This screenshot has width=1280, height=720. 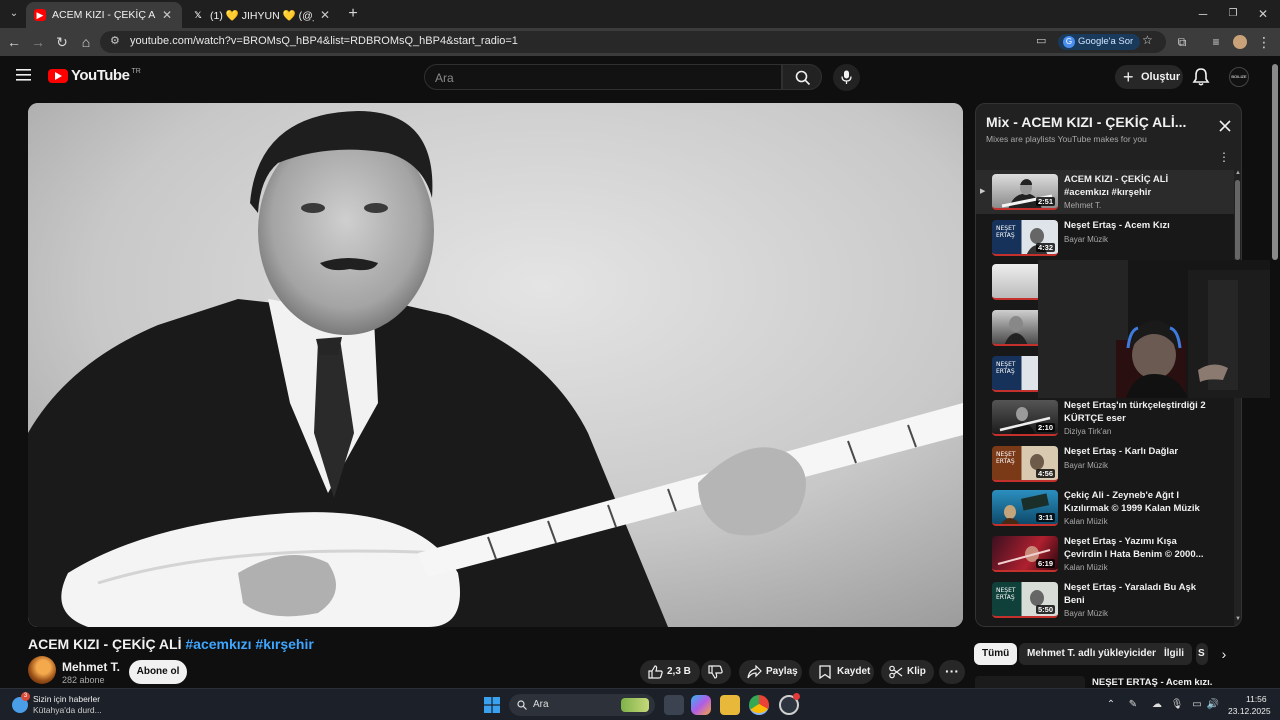 What do you see at coordinates (1237, 398) in the screenshot?
I see `playlist-scrollbar: ▲ ▼` at bounding box center [1237, 398].